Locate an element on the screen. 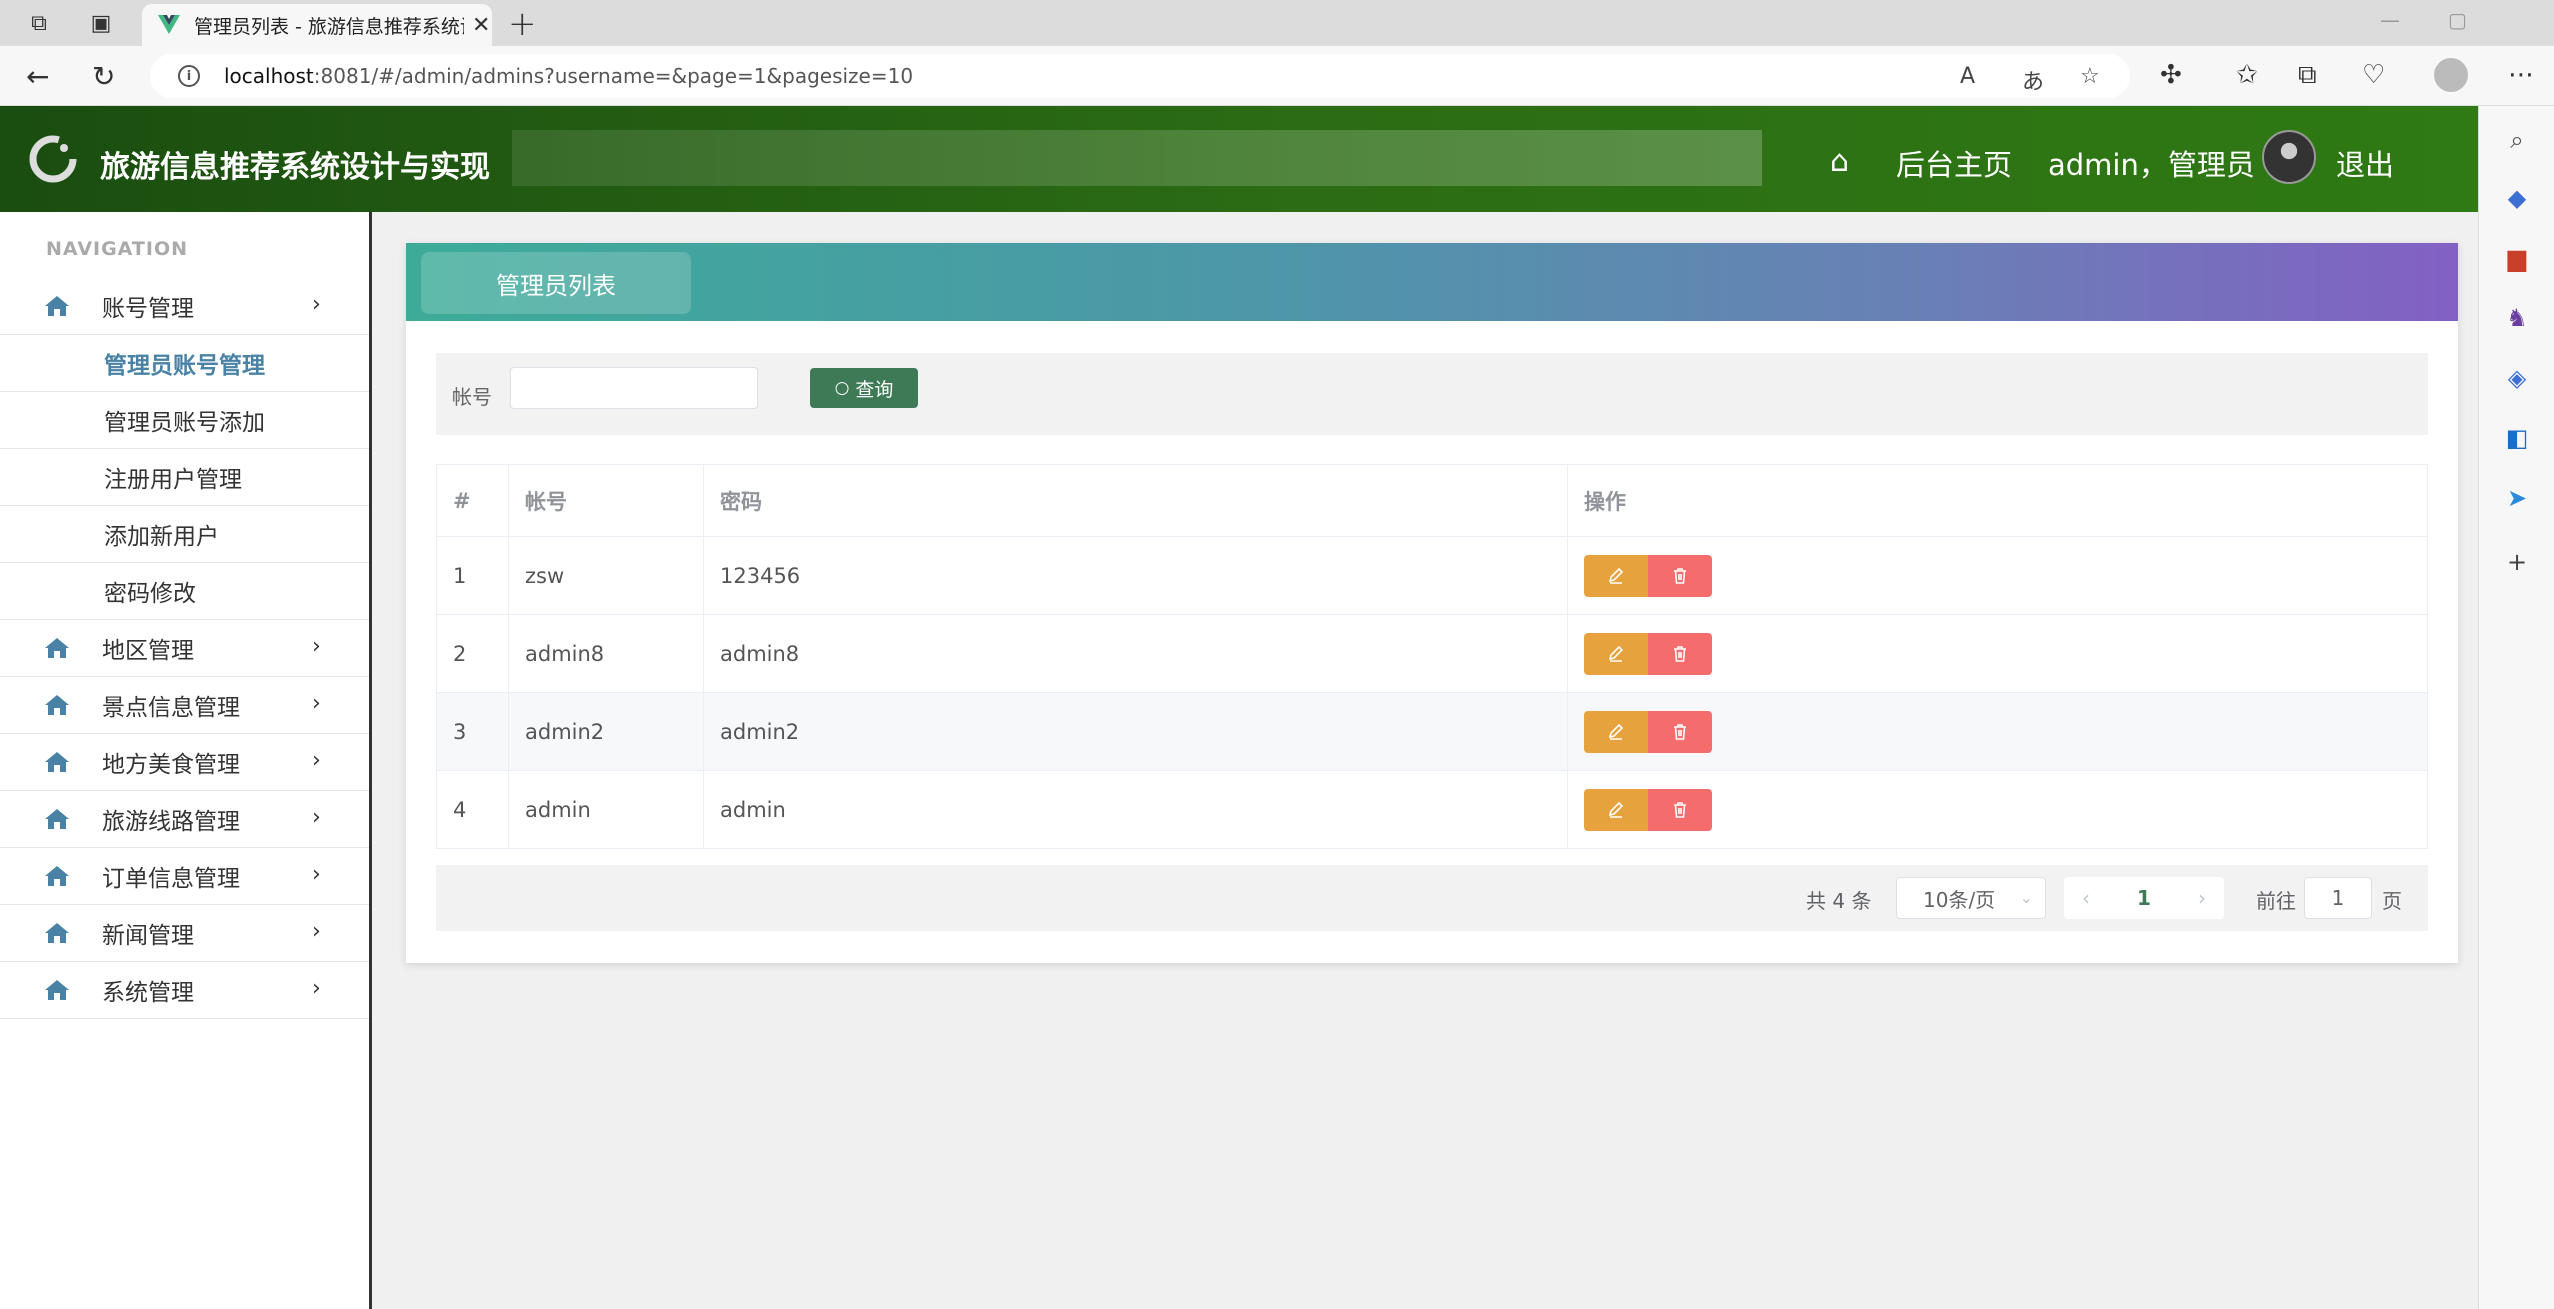  pager-controls: ‹ 1 › is located at coordinates (2144, 898).